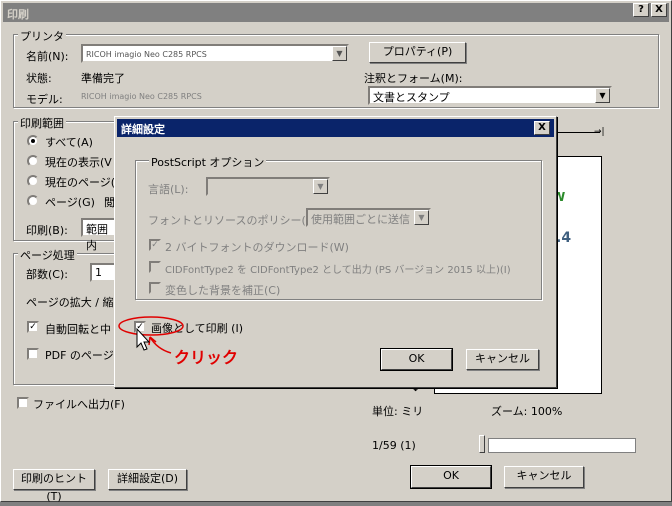 The image size is (672, 506). Describe the element at coordinates (143, 339) in the screenshot. I see `mouse-cursor-icon` at that location.